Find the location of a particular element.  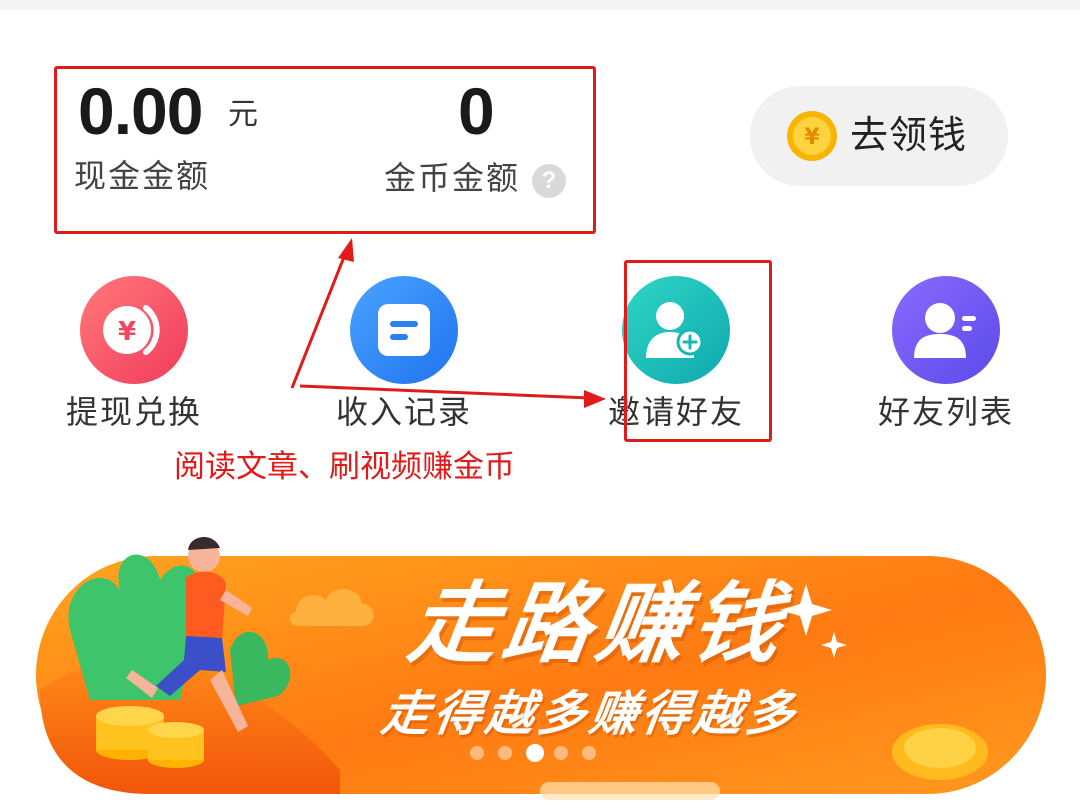

yuan-exchange-icon: ¥ is located at coordinates (131, 330).